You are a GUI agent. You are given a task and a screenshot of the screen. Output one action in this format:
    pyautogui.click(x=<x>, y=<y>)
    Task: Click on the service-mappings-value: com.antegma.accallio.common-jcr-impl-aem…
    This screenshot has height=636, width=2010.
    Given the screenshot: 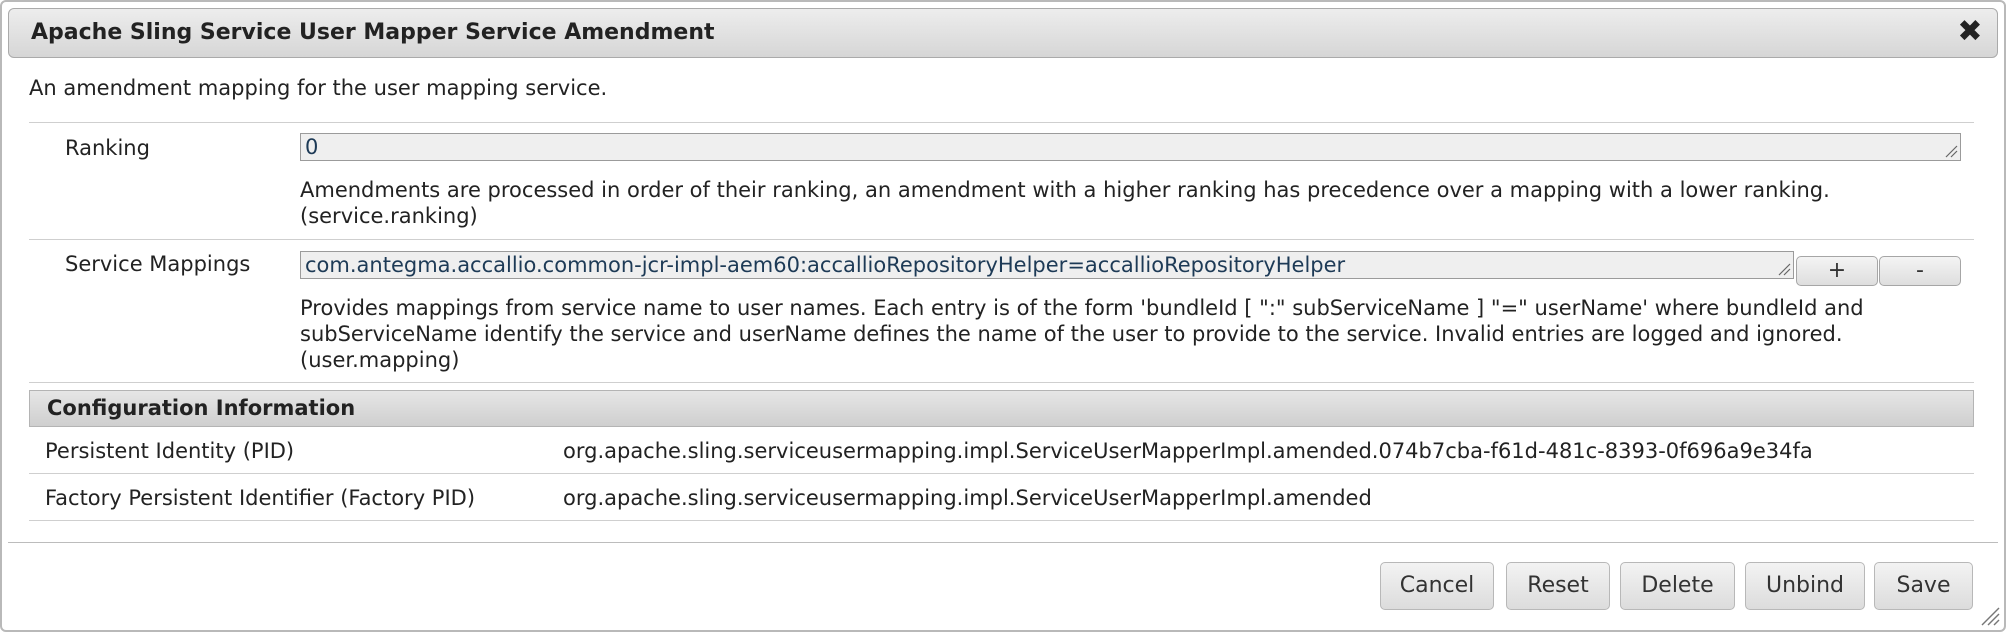 What is the action you would take?
    pyautogui.click(x=825, y=265)
    